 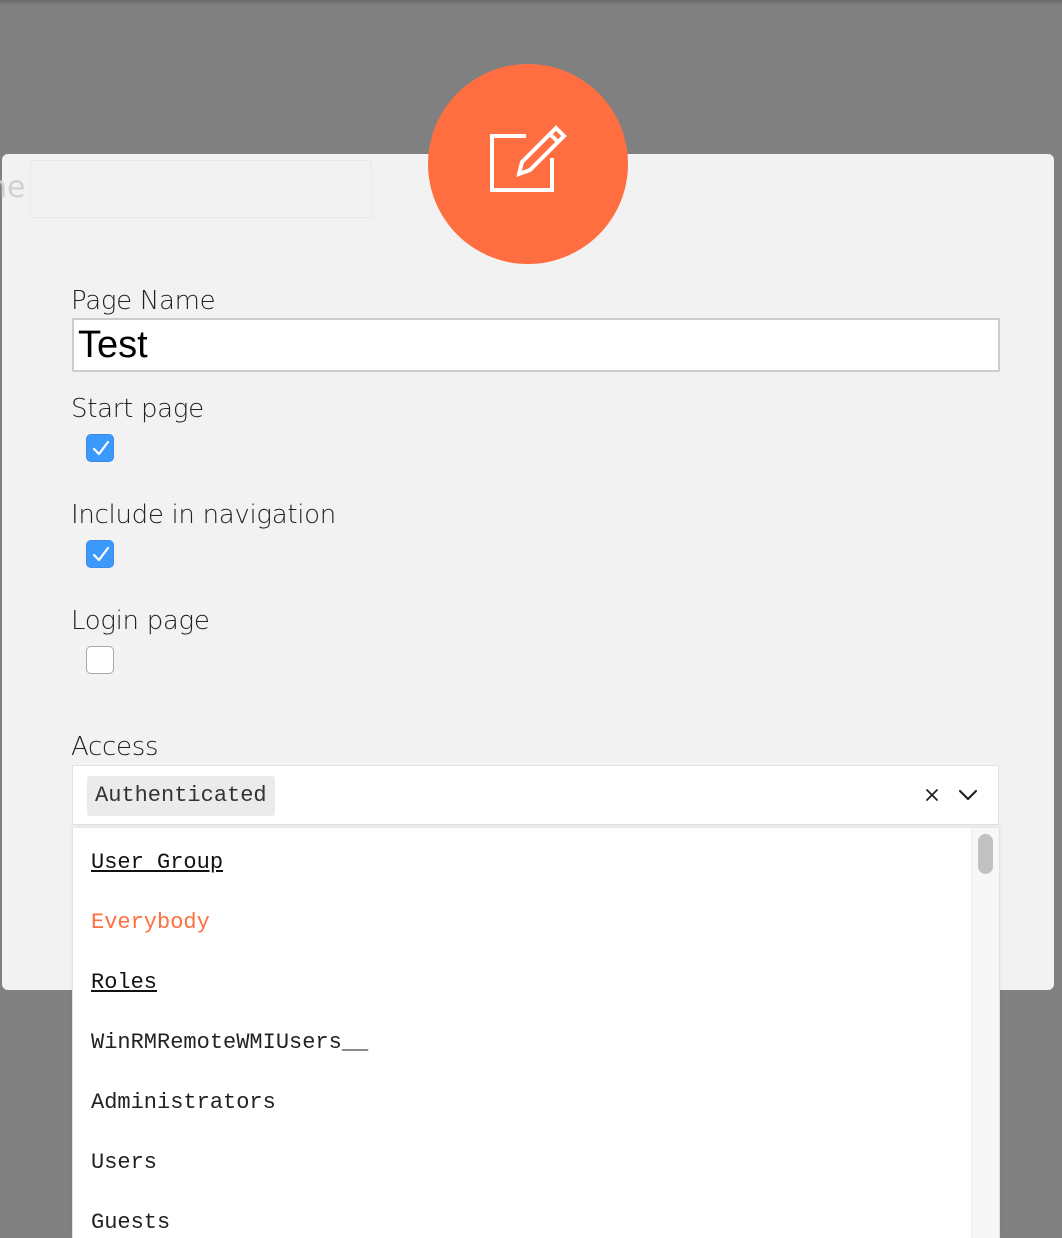 I want to click on dropdown-option: Administrators, so click(x=183, y=1102).